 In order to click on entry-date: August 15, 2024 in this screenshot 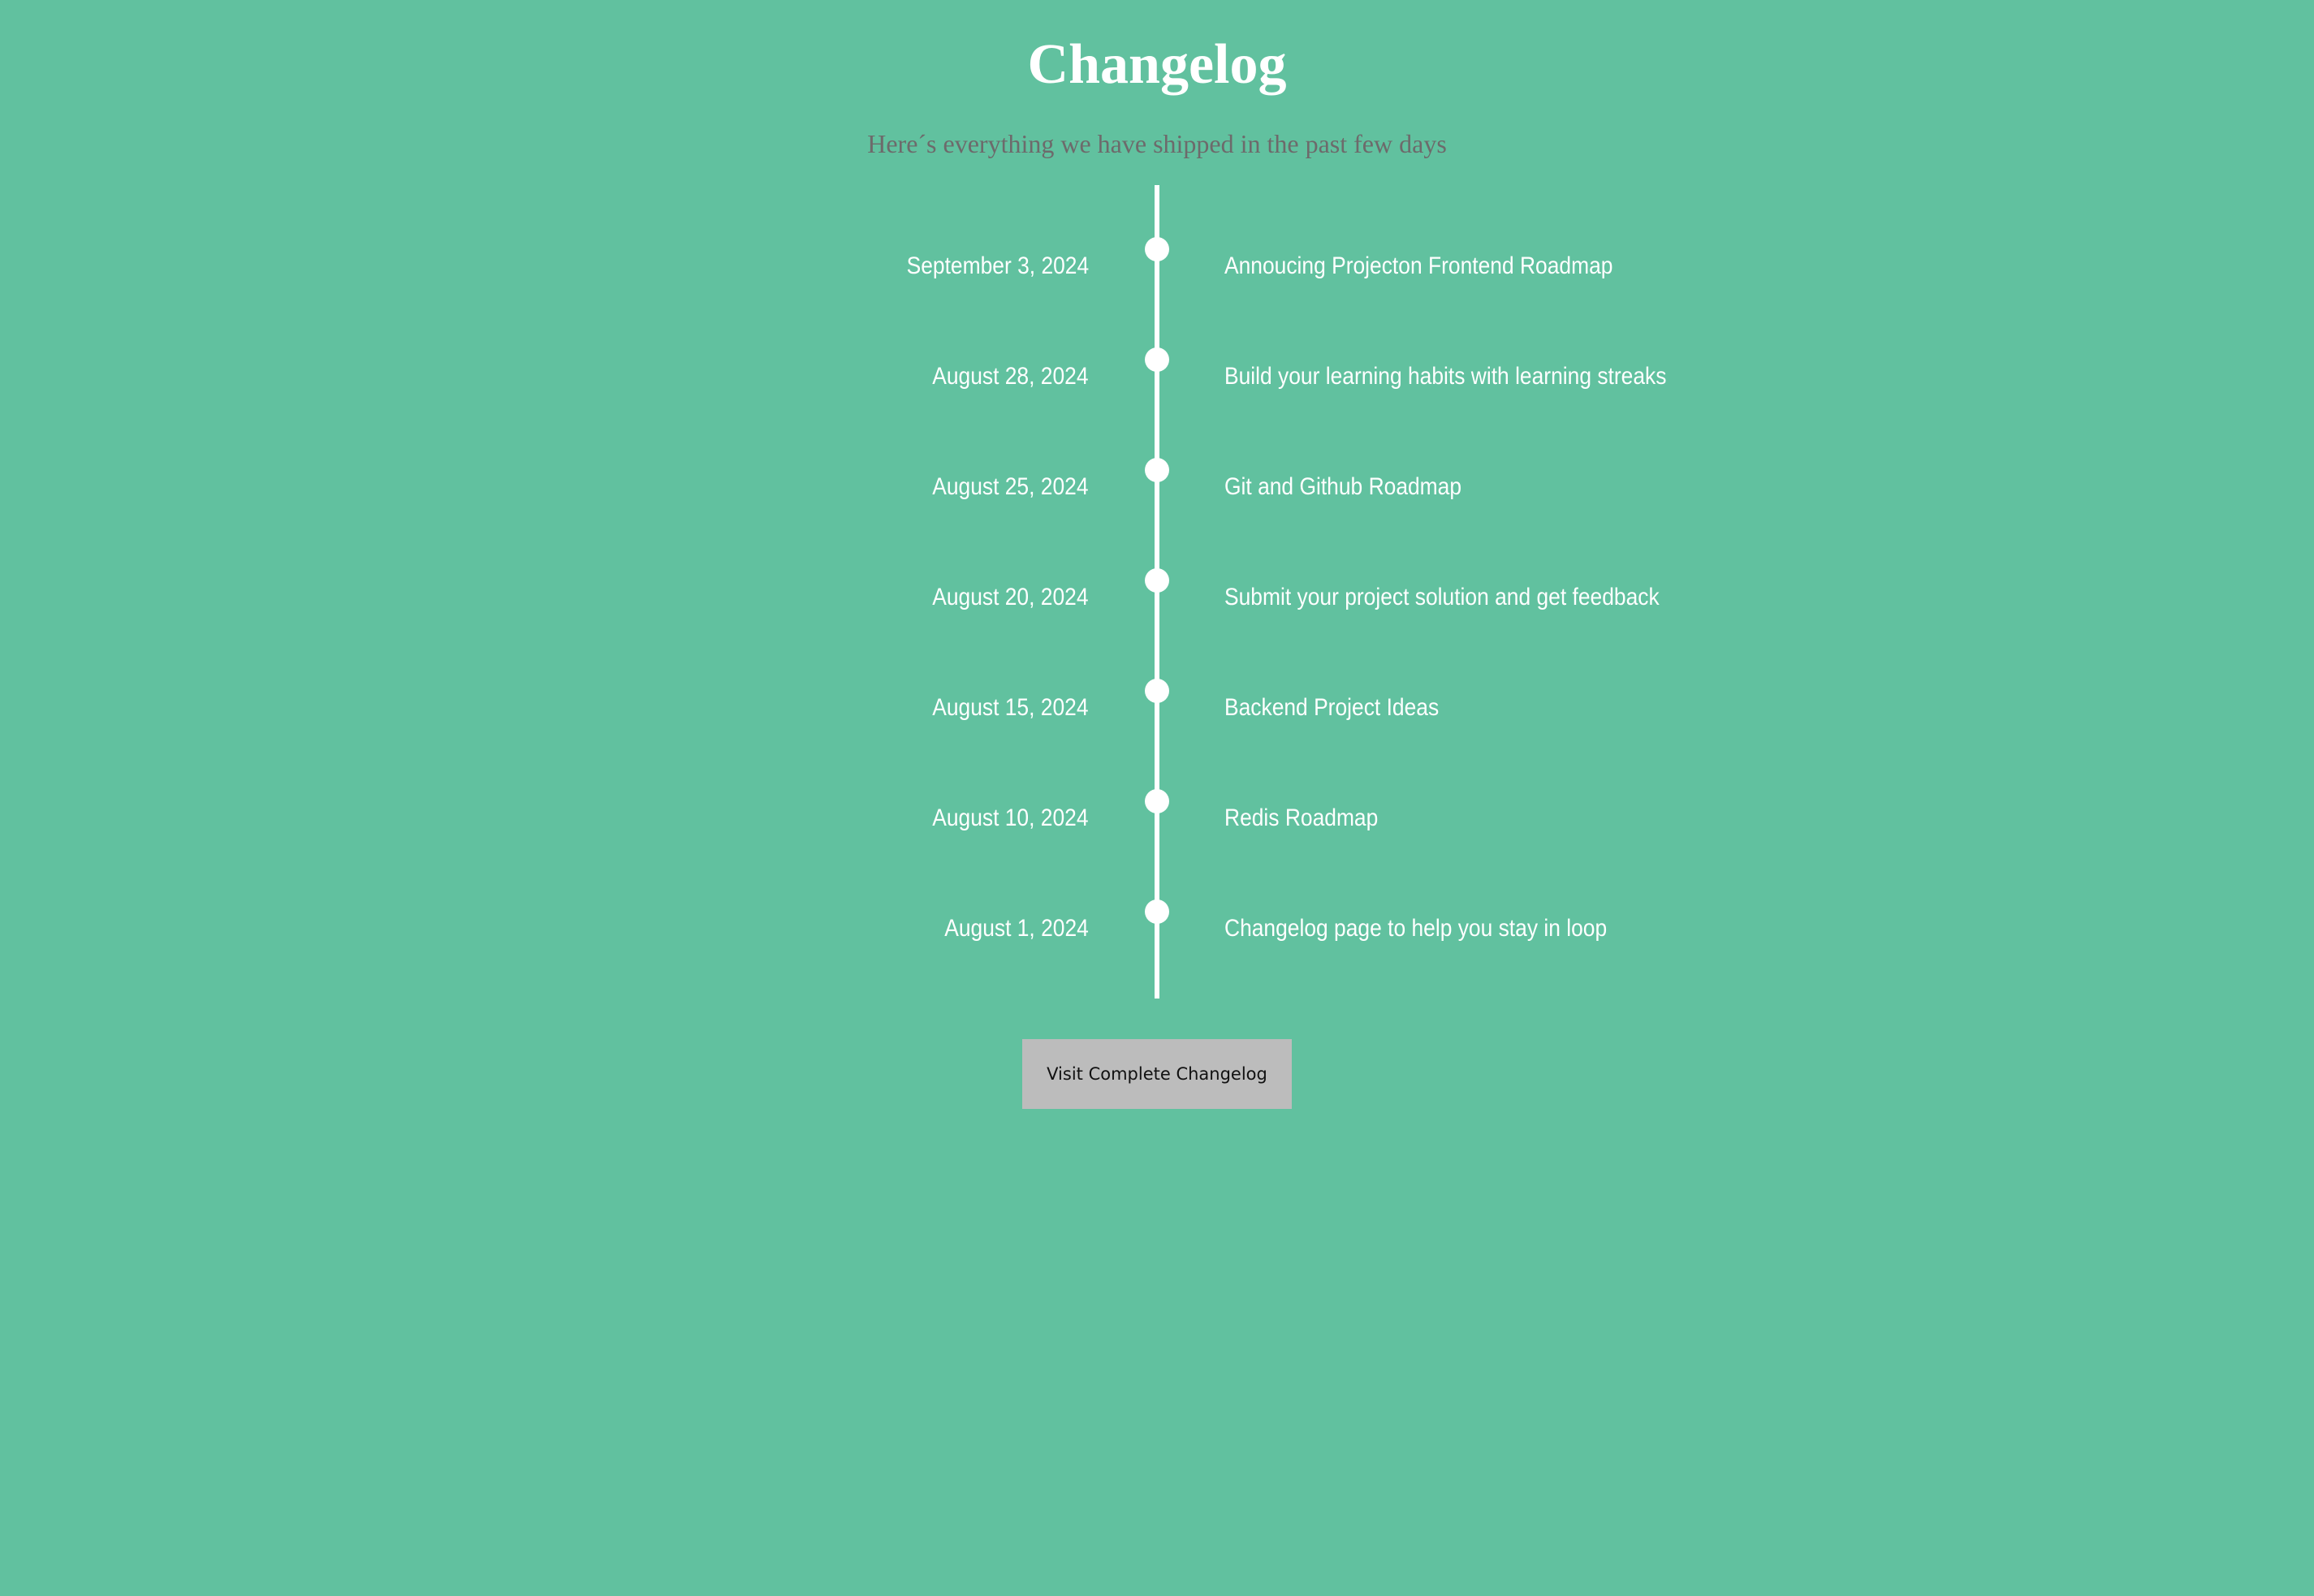, I will do `click(1010, 707)`.